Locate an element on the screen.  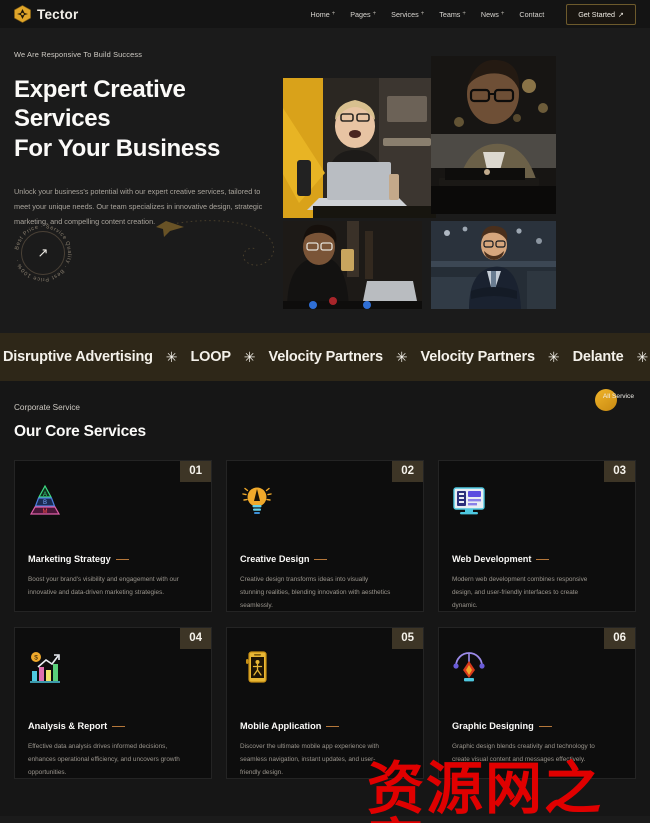
monitor-layout-icon is located at coordinates (469, 500).